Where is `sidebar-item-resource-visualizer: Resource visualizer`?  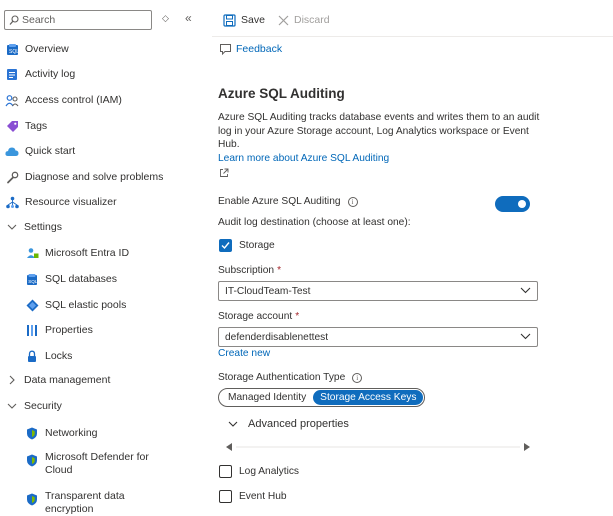
sidebar-item-resource-visualizer: Resource visualizer is located at coordinates (61, 202).